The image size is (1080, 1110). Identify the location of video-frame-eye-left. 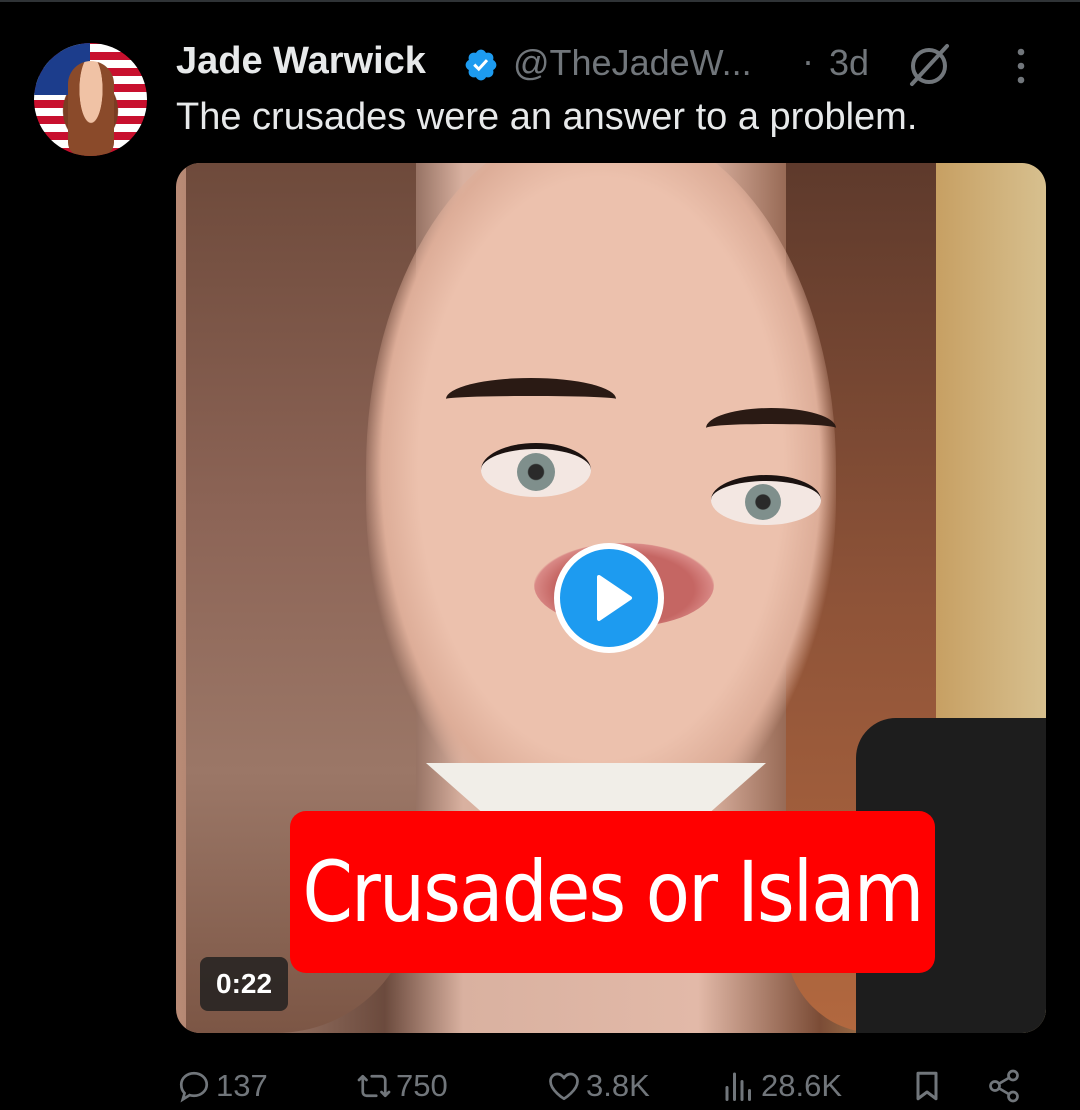
(536, 470).